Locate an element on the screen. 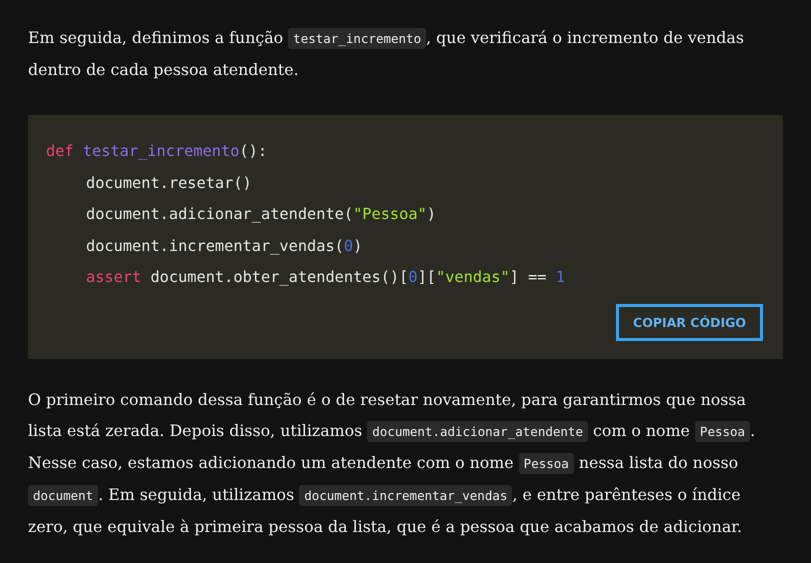 Image resolution: width=811 pixels, height=563 pixels. code-line: assert document.obter_atendentes()[0]["vendas"] == 1 is located at coordinates (325, 277).